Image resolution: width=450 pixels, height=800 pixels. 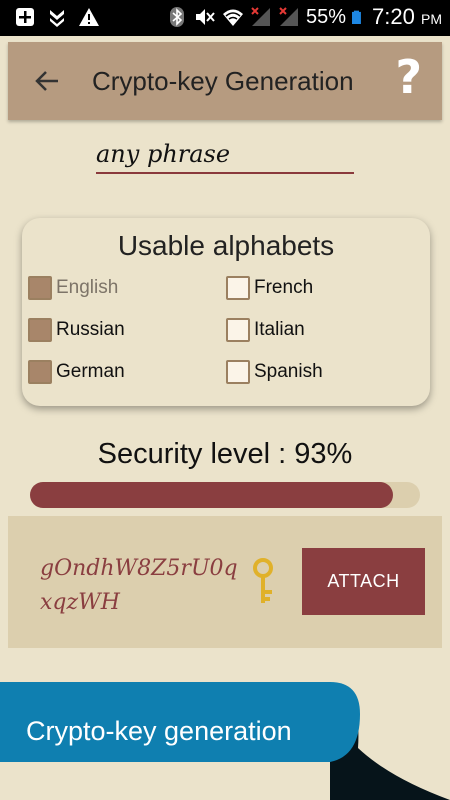 I want to click on key-icon, so click(x=263, y=580).